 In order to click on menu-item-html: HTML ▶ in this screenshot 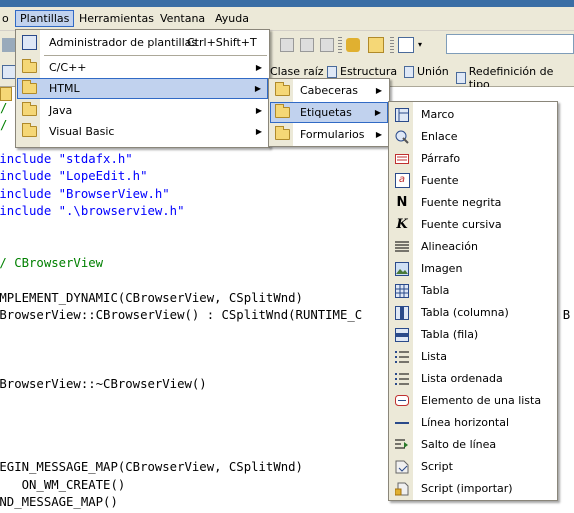, I will do `click(142, 88)`.